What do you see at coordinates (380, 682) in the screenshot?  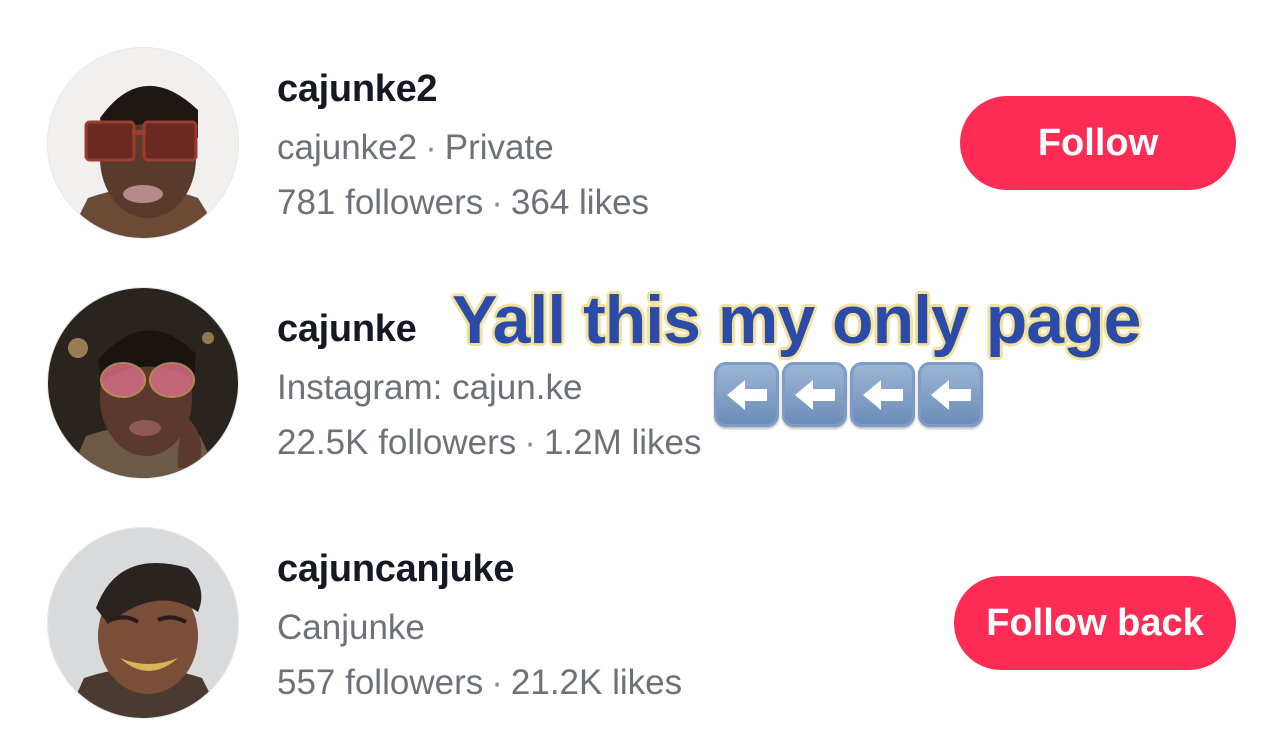 I see `follower-count: 557 followers` at bounding box center [380, 682].